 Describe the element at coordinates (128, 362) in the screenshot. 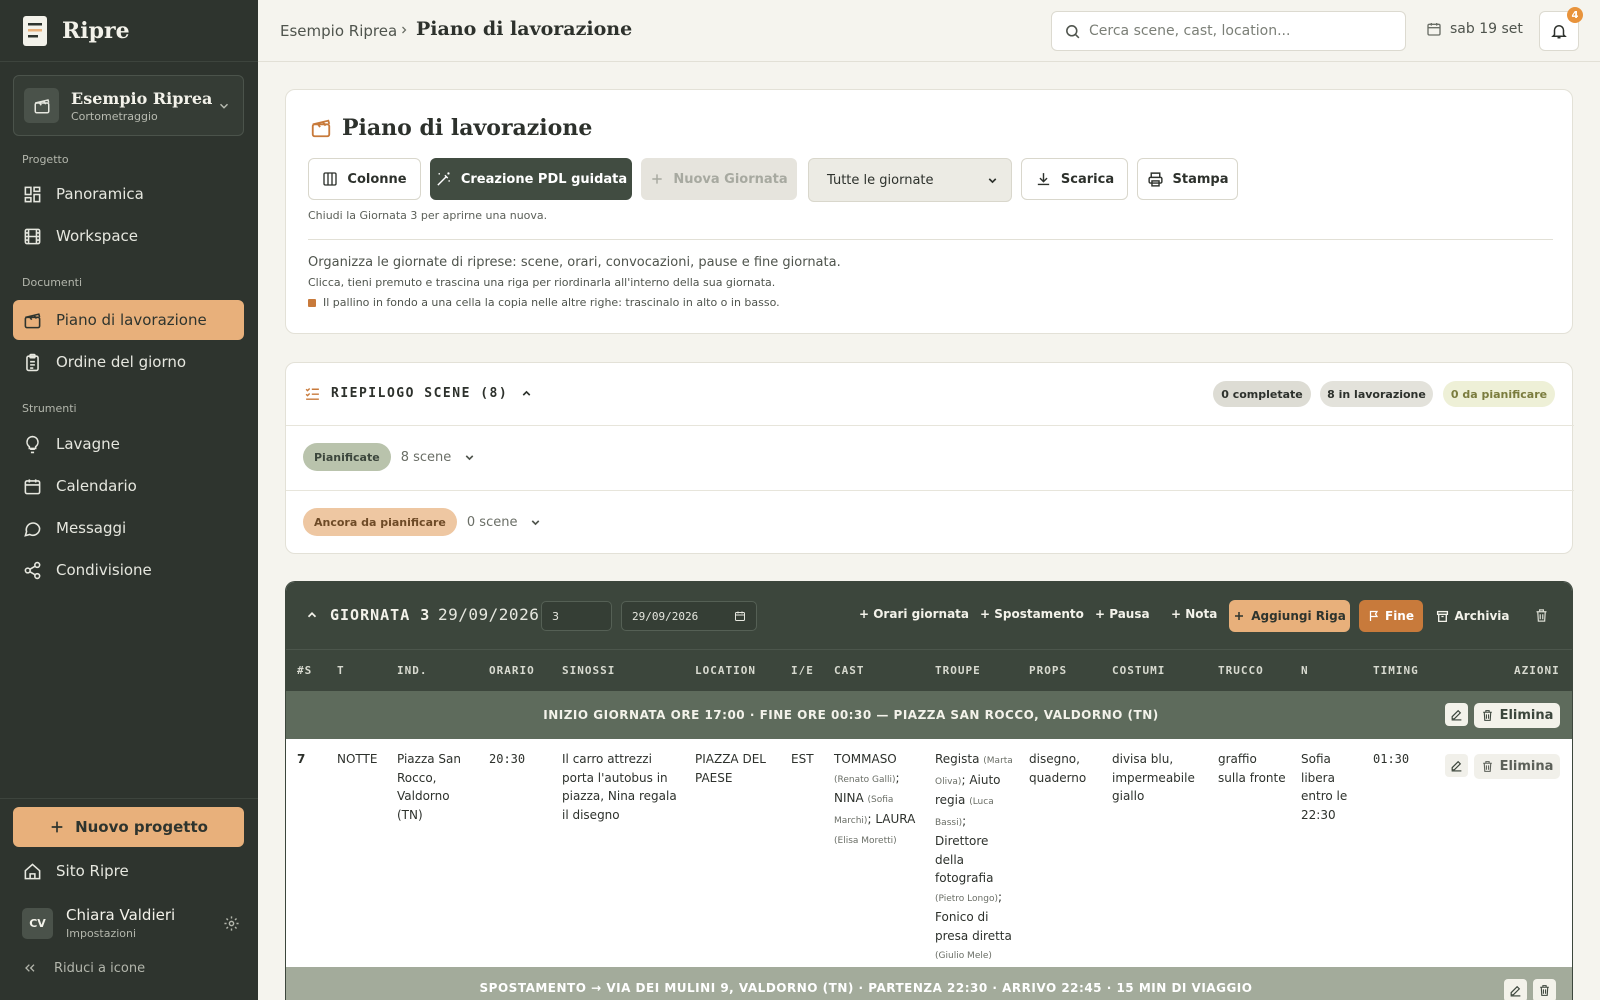

I see `sidebar-item-ordine: Ordine del giorno` at that location.